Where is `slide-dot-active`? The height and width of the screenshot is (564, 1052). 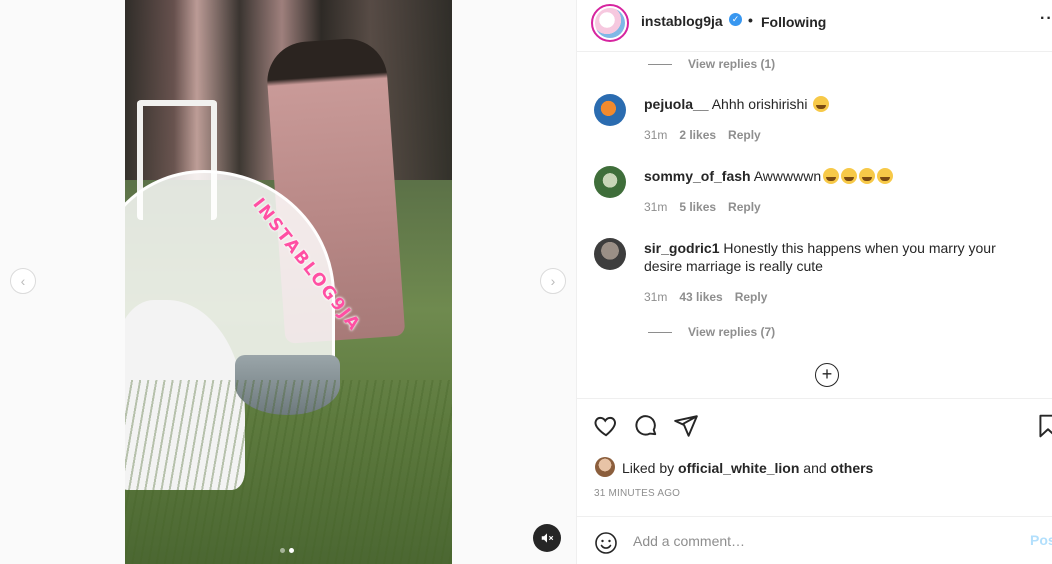 slide-dot-active is located at coordinates (291, 550).